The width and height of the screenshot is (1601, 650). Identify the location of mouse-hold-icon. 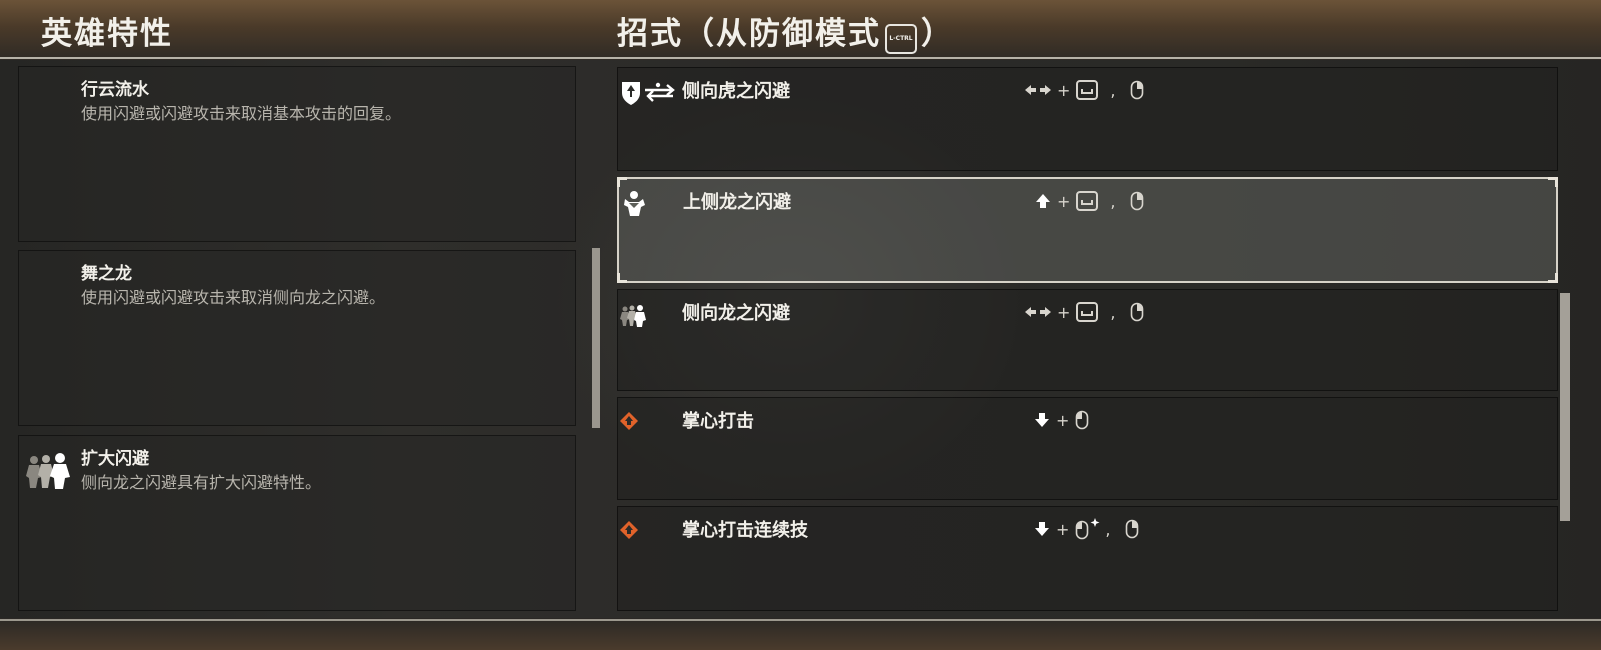
(1088, 529).